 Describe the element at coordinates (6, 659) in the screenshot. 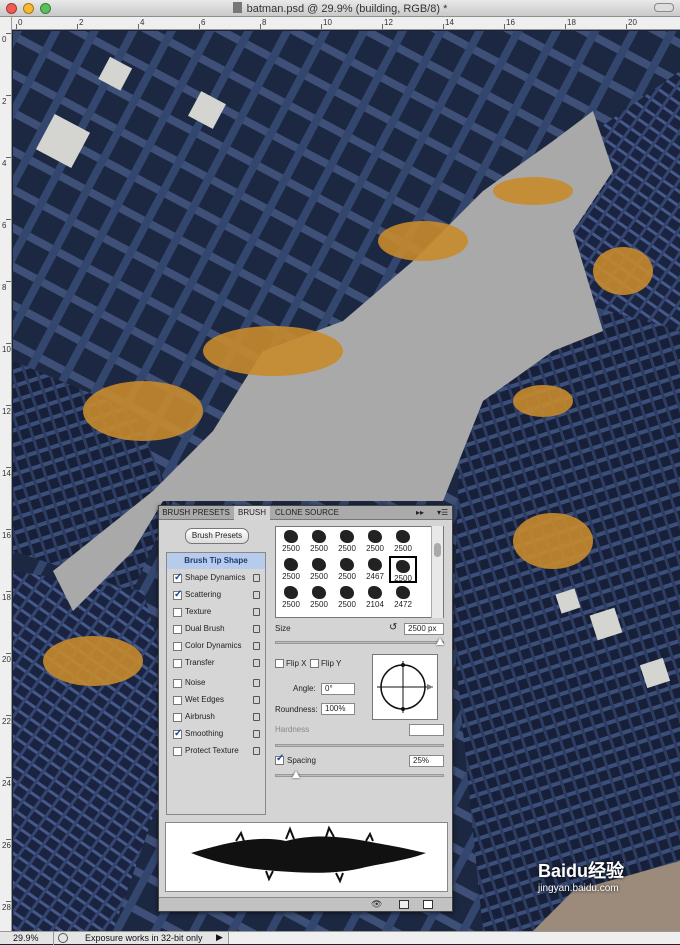

I see `ruler-tick-label: 20` at that location.